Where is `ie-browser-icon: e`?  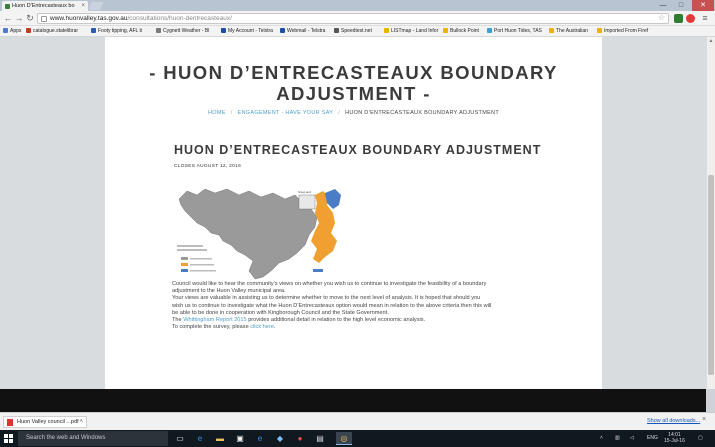 ie-browser-icon: e is located at coordinates (260, 438).